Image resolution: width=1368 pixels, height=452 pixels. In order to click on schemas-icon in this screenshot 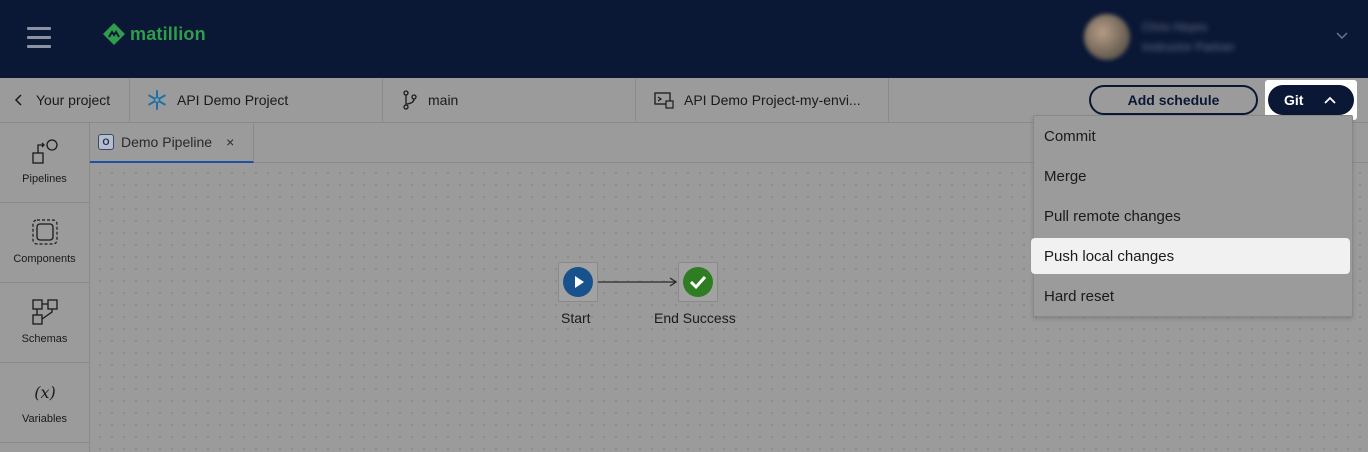, I will do `click(44, 312)`.